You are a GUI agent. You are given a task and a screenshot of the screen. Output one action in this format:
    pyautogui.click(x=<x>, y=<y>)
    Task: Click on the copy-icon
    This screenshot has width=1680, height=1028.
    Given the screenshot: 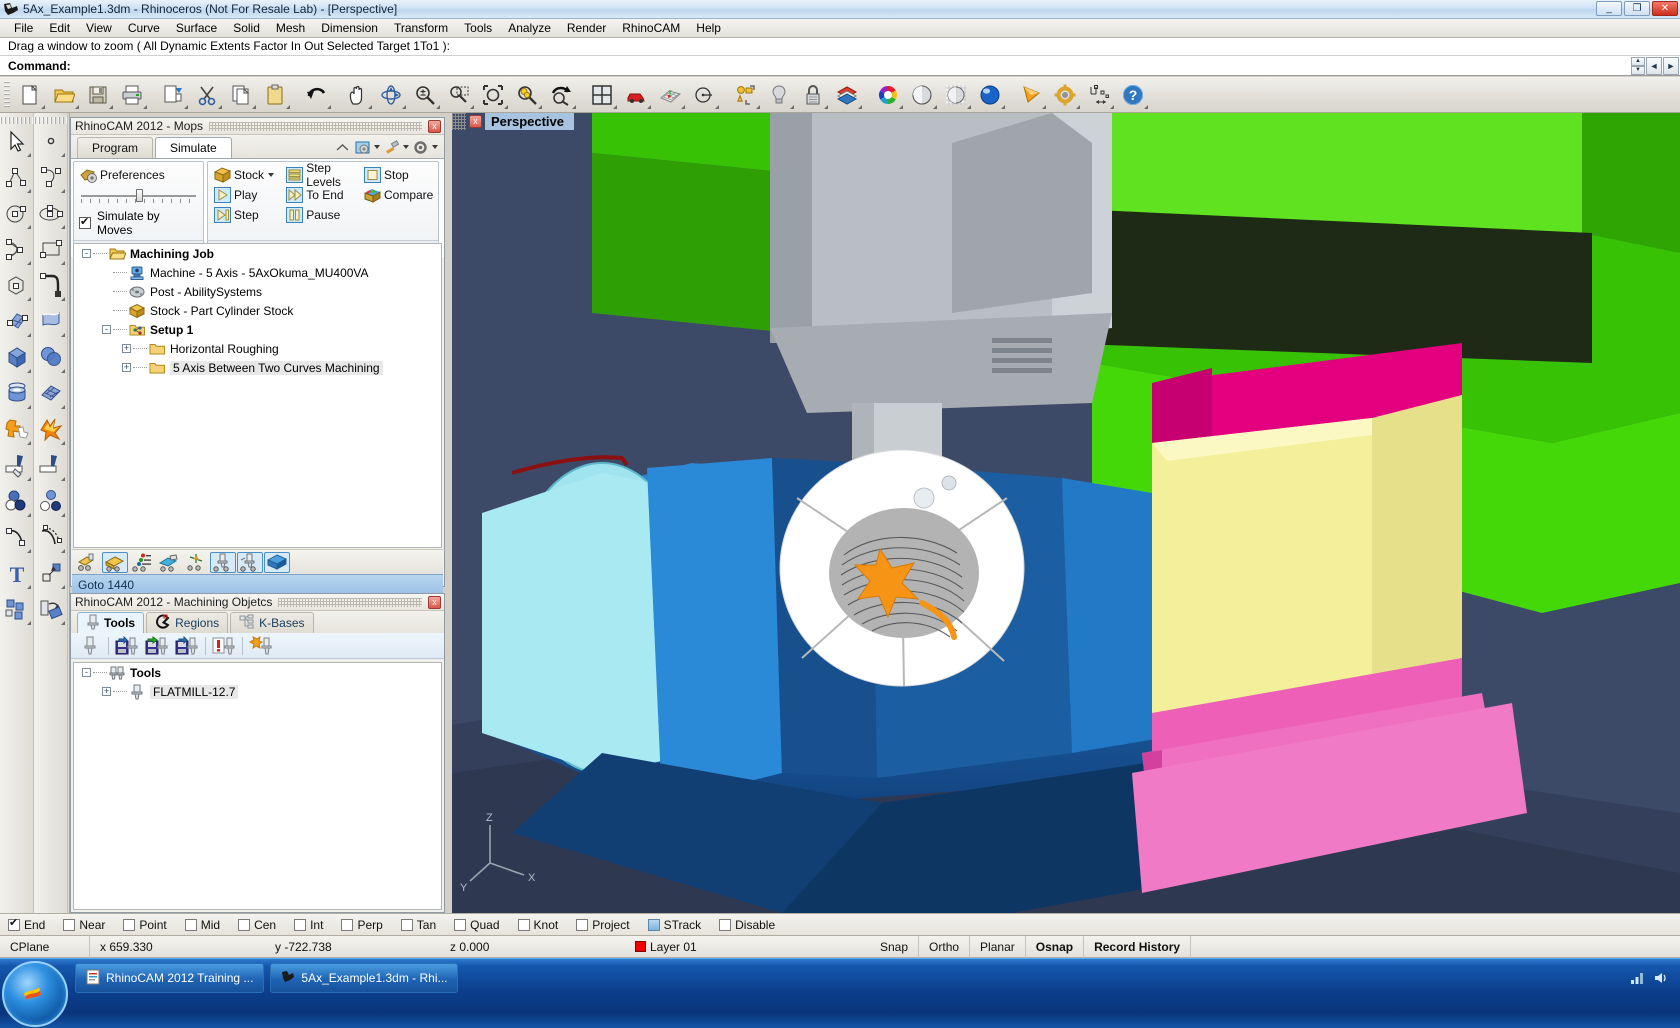 What is the action you would take?
    pyautogui.click(x=241, y=95)
    